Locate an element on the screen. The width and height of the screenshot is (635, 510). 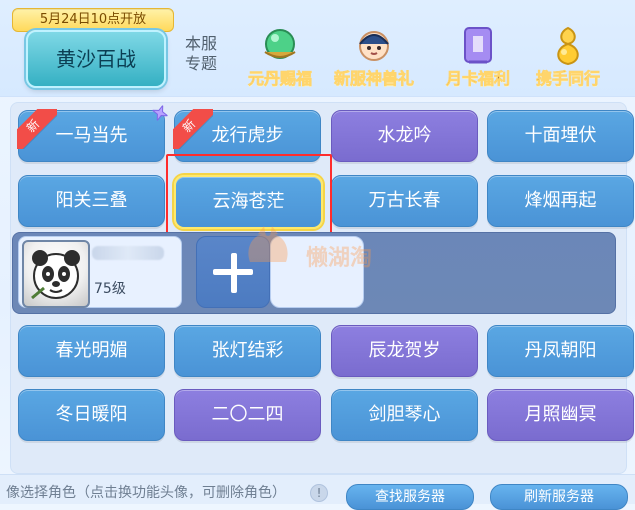
server-label: 春光明媚 is located at coordinates (91, 350).